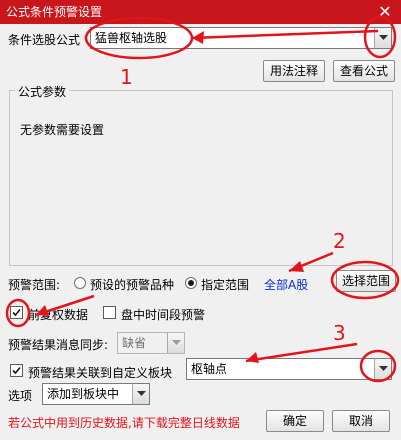 The image size is (401, 440). What do you see at coordinates (364, 71) in the screenshot?
I see `view-formula-button: 查看公式` at bounding box center [364, 71].